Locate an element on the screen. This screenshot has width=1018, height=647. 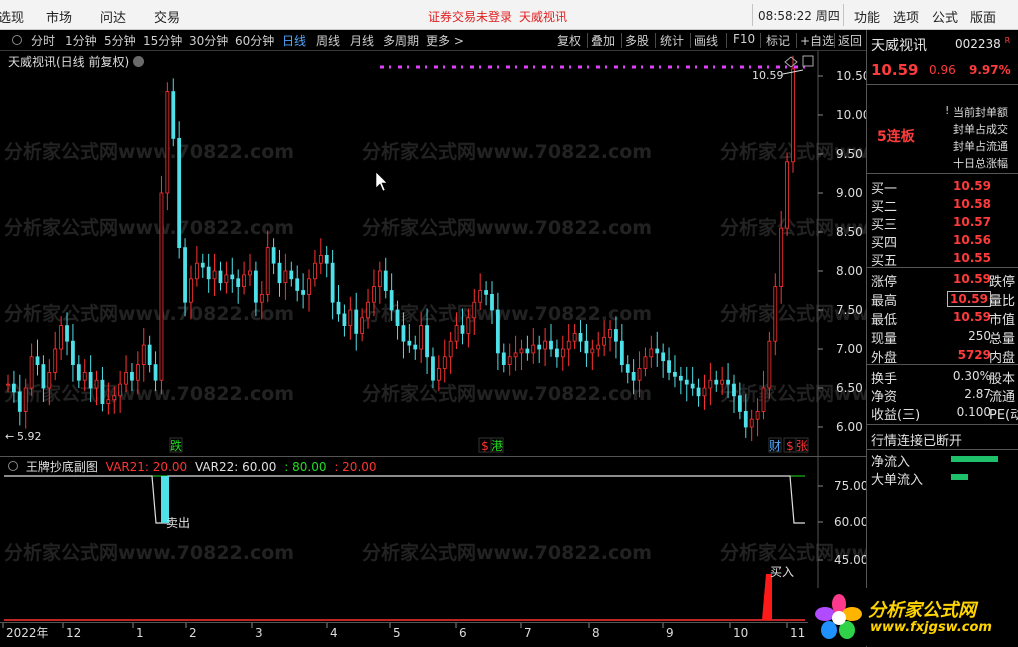
date-axis: 2022年 12 1 2 3 4 5 6 7 8 9 10 11 is located at coordinates (433, 634).